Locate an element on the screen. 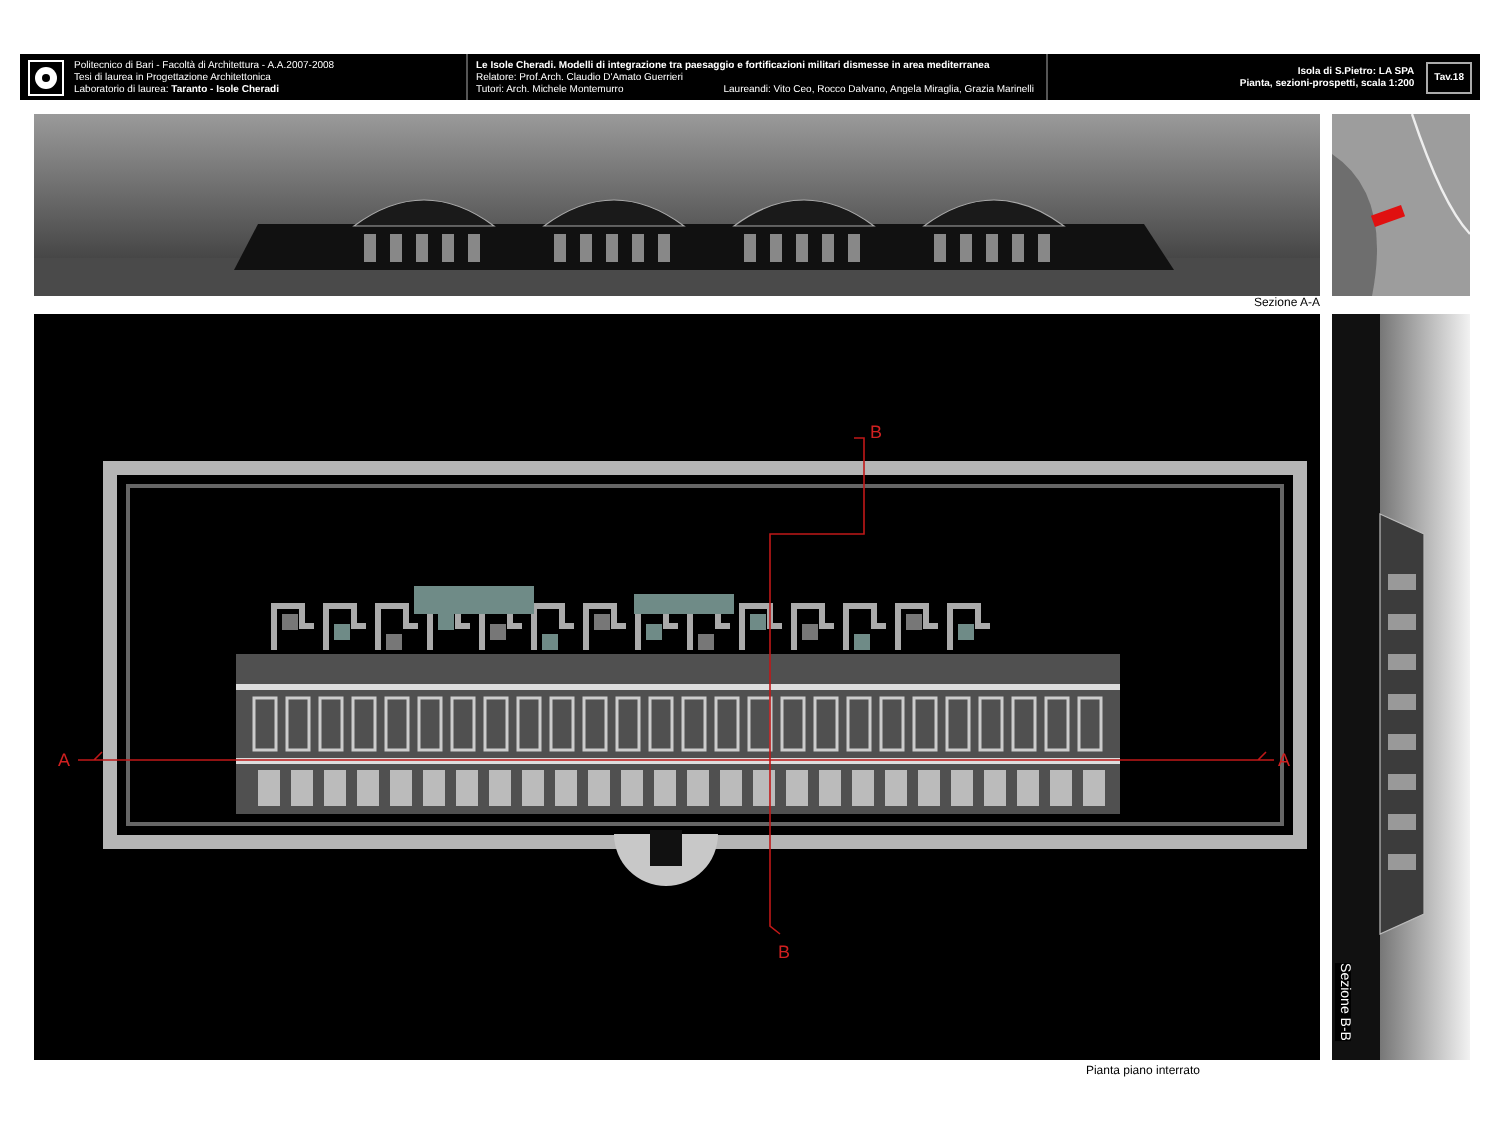  emblem-icon is located at coordinates (46, 77).